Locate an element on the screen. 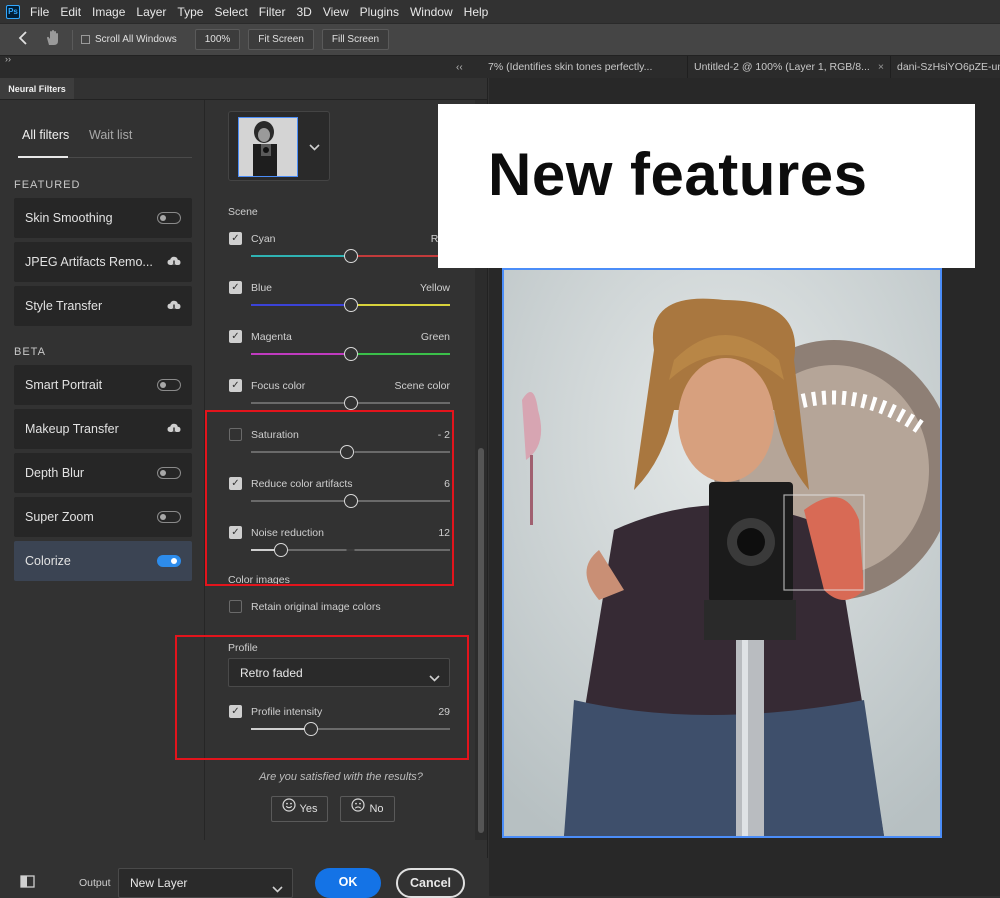 The height and width of the screenshot is (898, 1000). scrollbar-thumb is located at coordinates (481, 640).